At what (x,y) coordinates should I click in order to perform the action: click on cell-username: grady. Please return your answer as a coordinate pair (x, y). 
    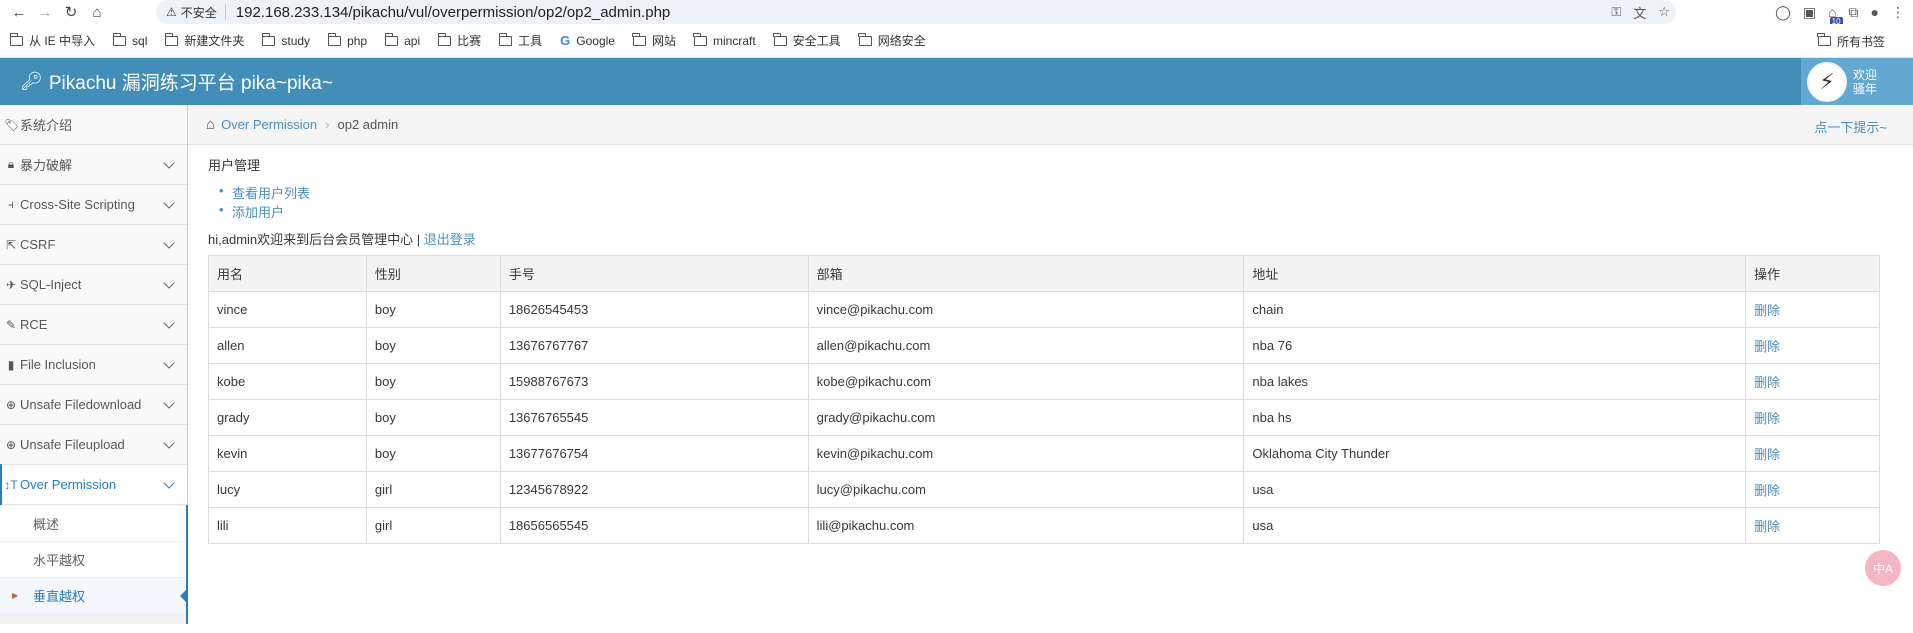
    Looking at the image, I should click on (287, 417).